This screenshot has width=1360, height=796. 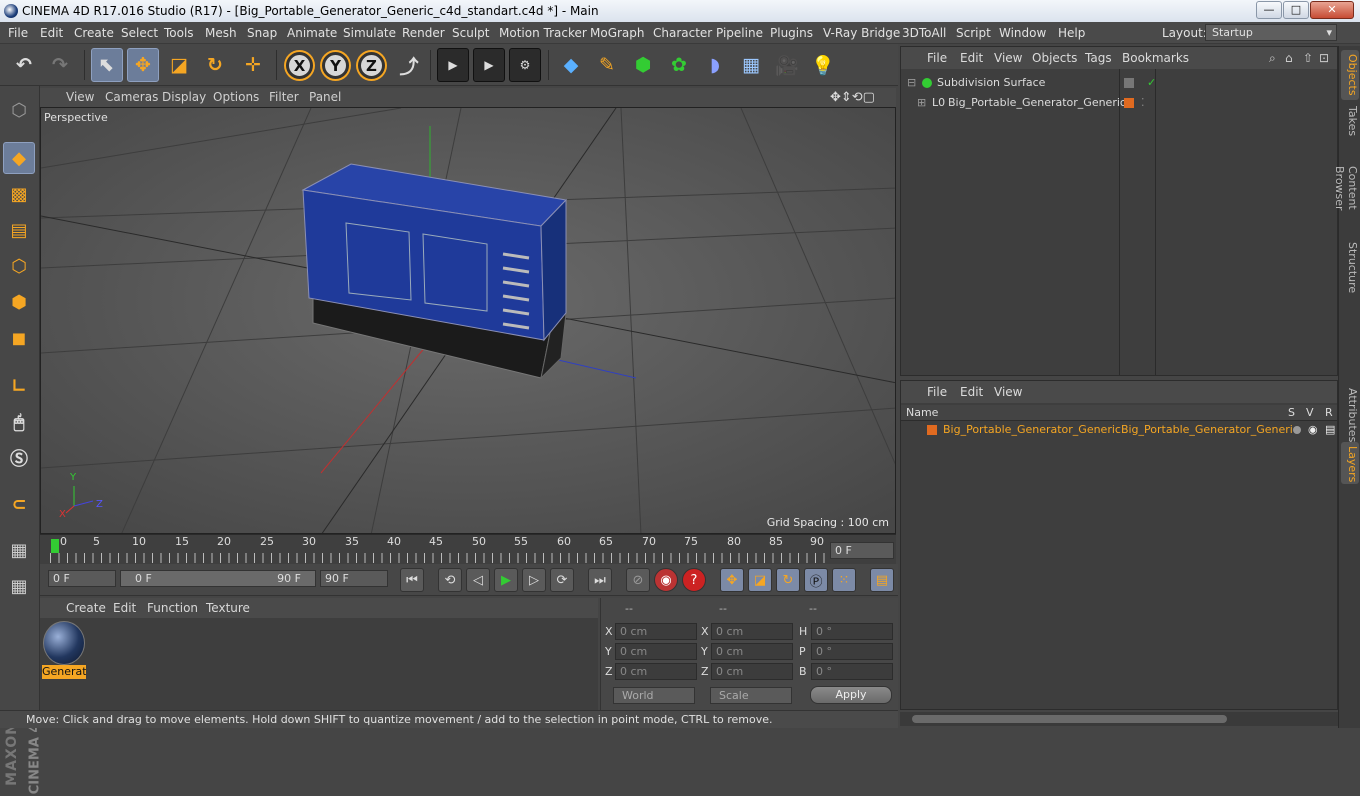 I want to click on snap-icon: Ⓢ, so click(x=19, y=458).